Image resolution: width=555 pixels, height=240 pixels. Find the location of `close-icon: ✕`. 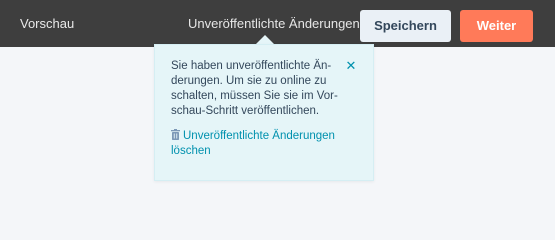

close-icon: ✕ is located at coordinates (351, 66).